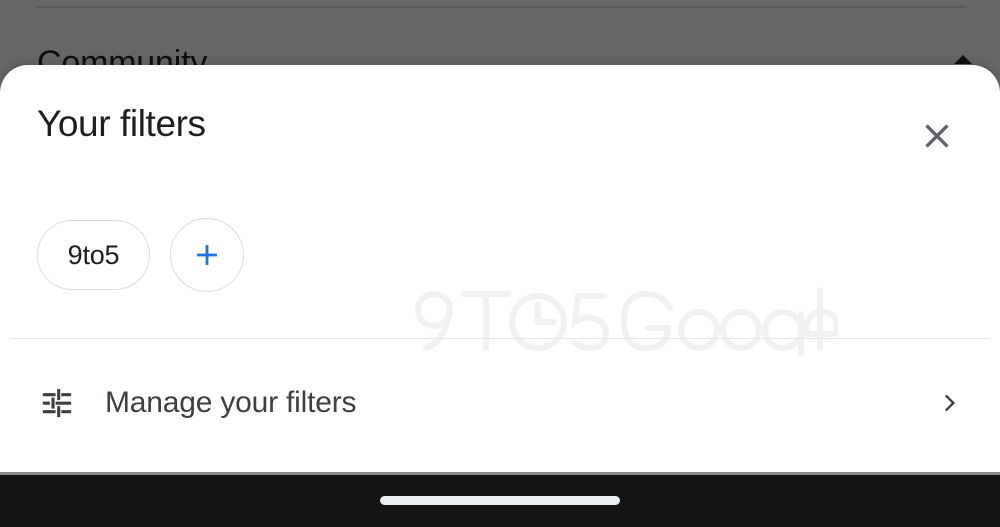 The image size is (1000, 527). Describe the element at coordinates (501, 7) in the screenshot. I see `background-top-divider` at that location.